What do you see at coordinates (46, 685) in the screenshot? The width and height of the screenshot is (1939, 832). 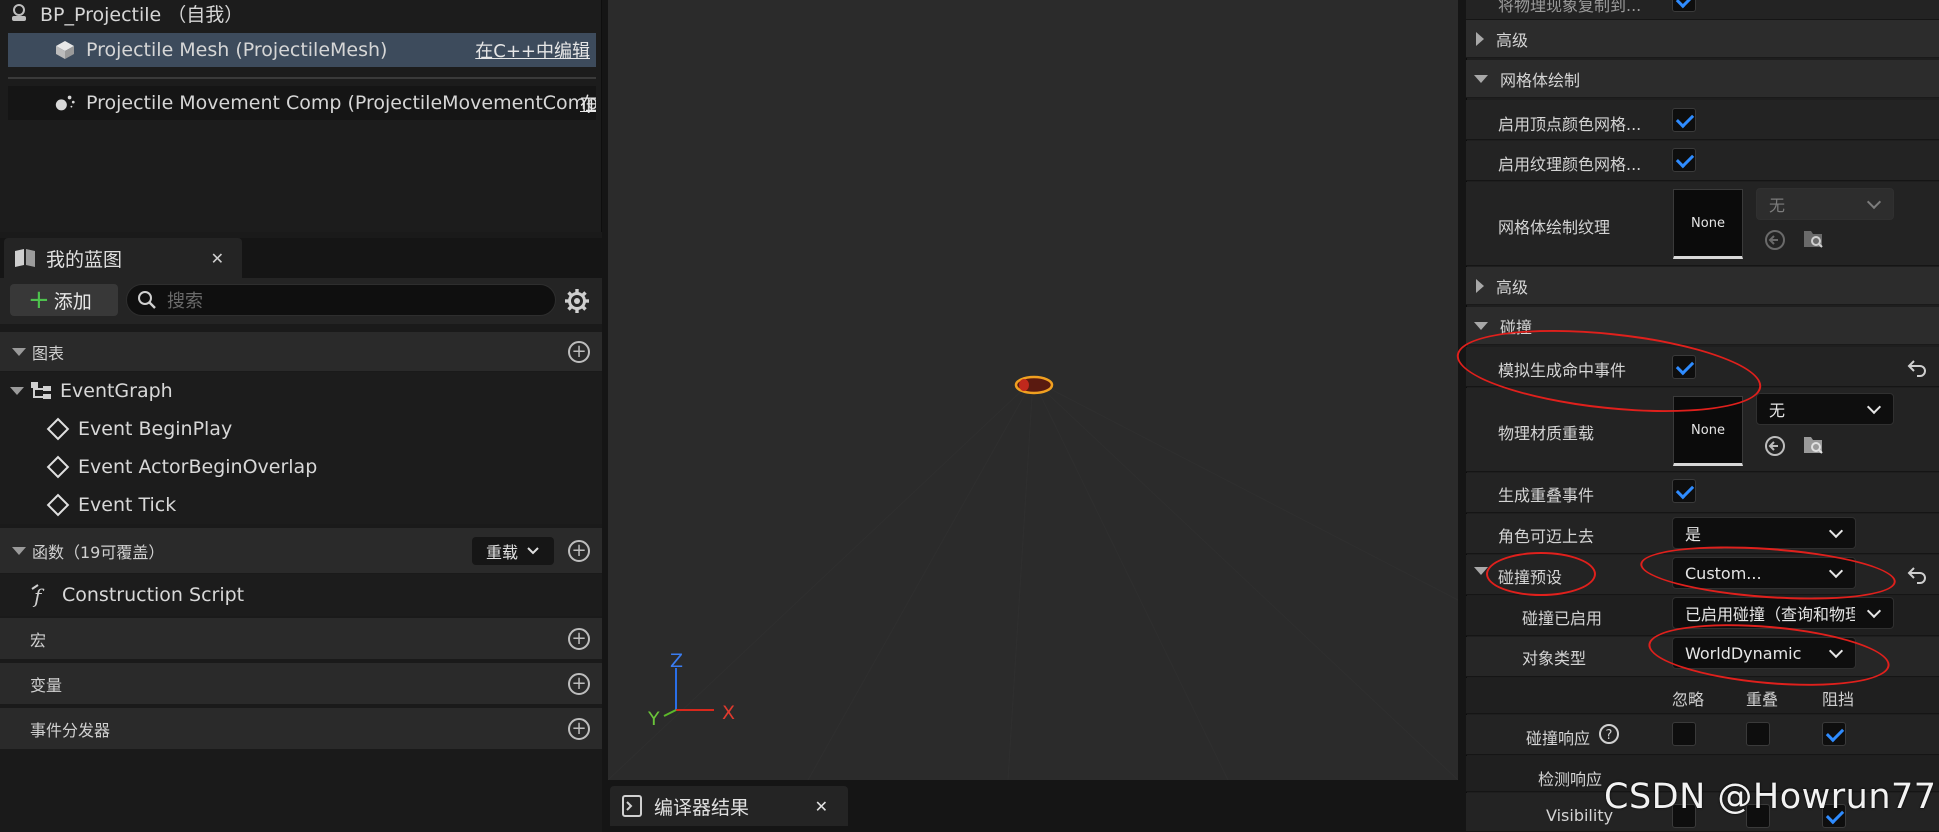 I see `variables-header-label: 变量` at bounding box center [46, 685].